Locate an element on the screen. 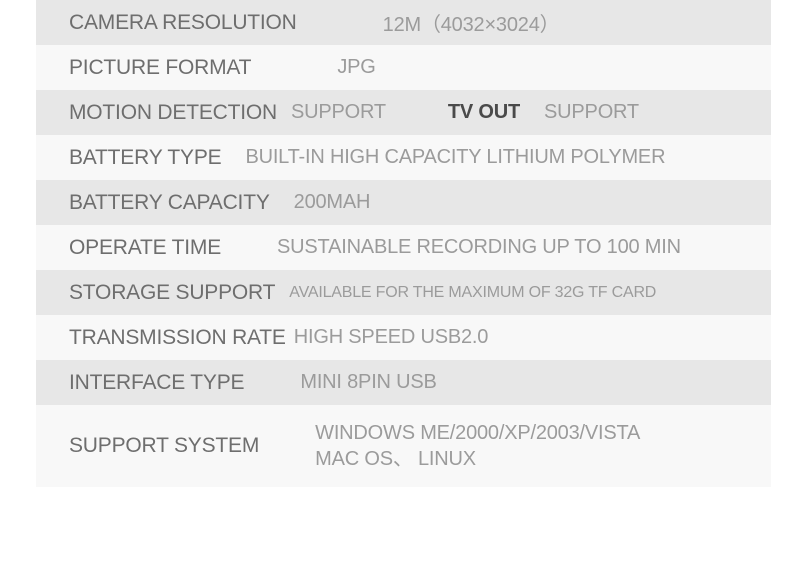 This screenshot has height=576, width=790. spec-label: BATTERY TYPE is located at coordinates (145, 157).